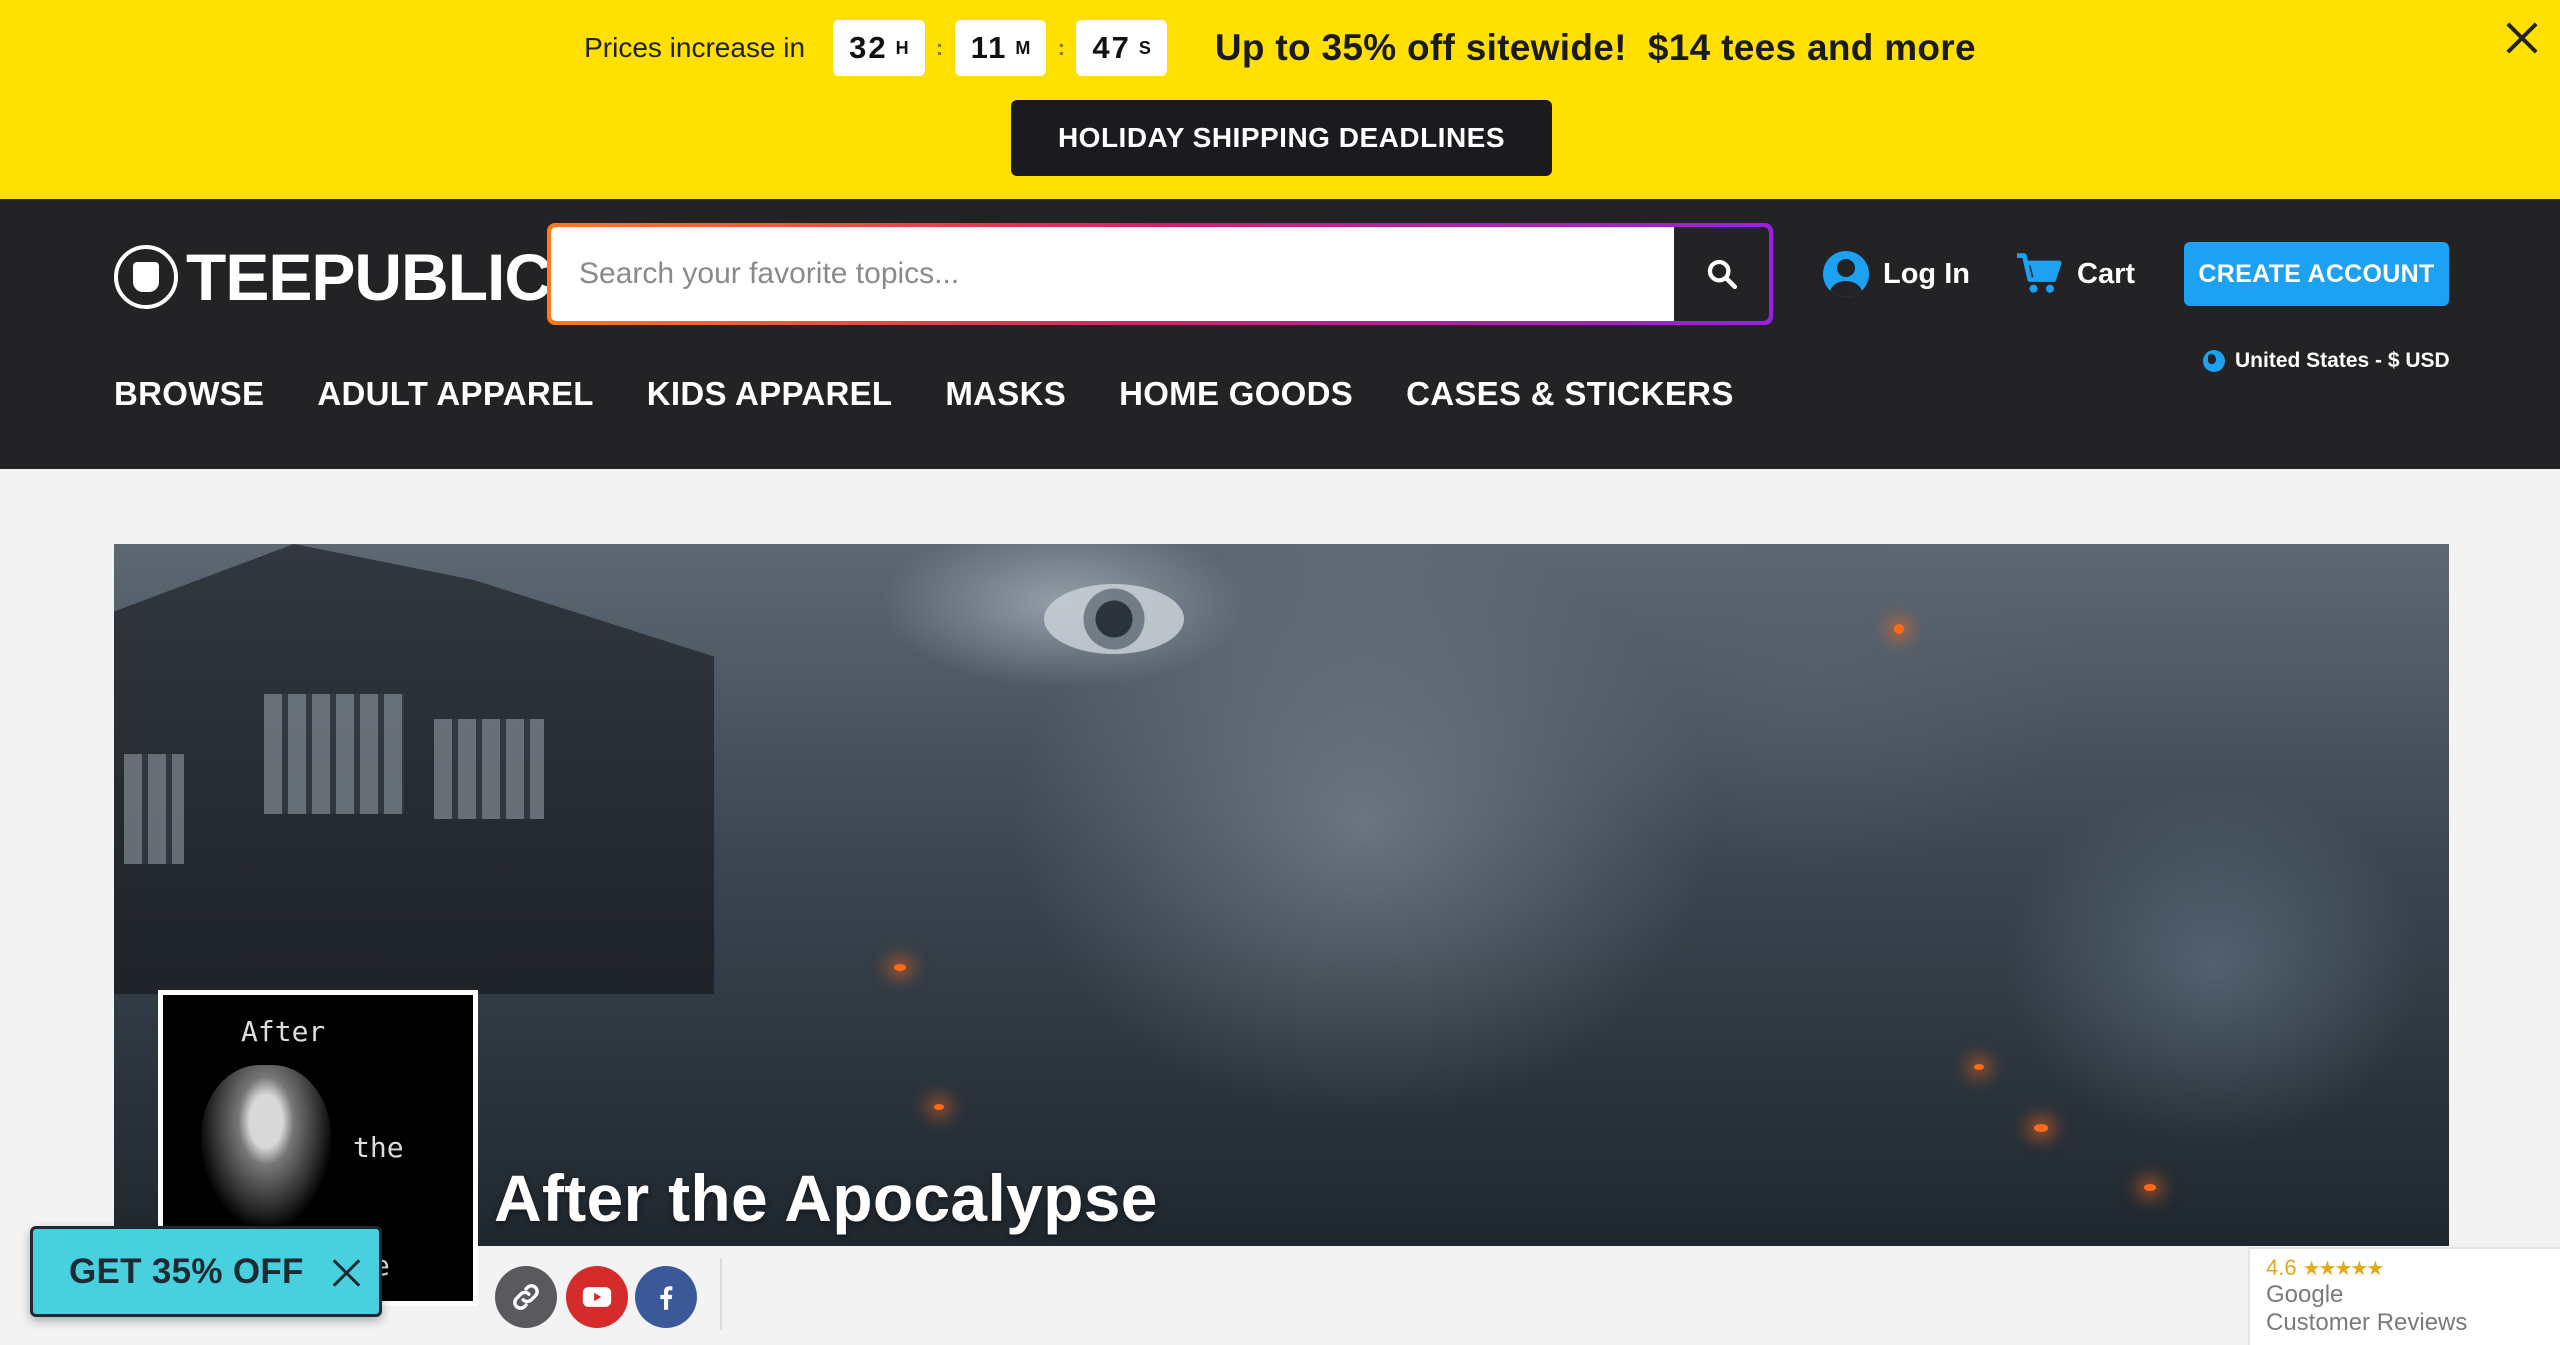  What do you see at coordinates (369, 277) in the screenshot?
I see `logo-text: TEEPUBLIC` at bounding box center [369, 277].